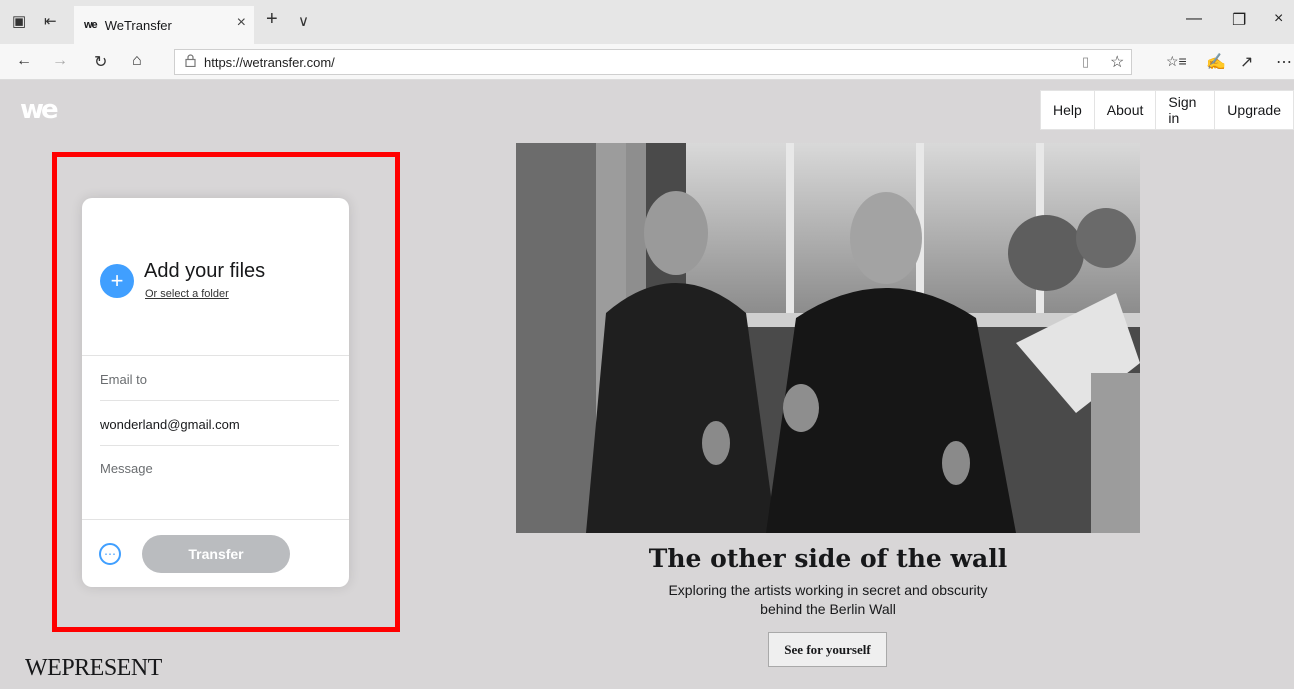 This screenshot has height=689, width=1294. What do you see at coordinates (215, 519) in the screenshot?
I see `panel-divider` at bounding box center [215, 519].